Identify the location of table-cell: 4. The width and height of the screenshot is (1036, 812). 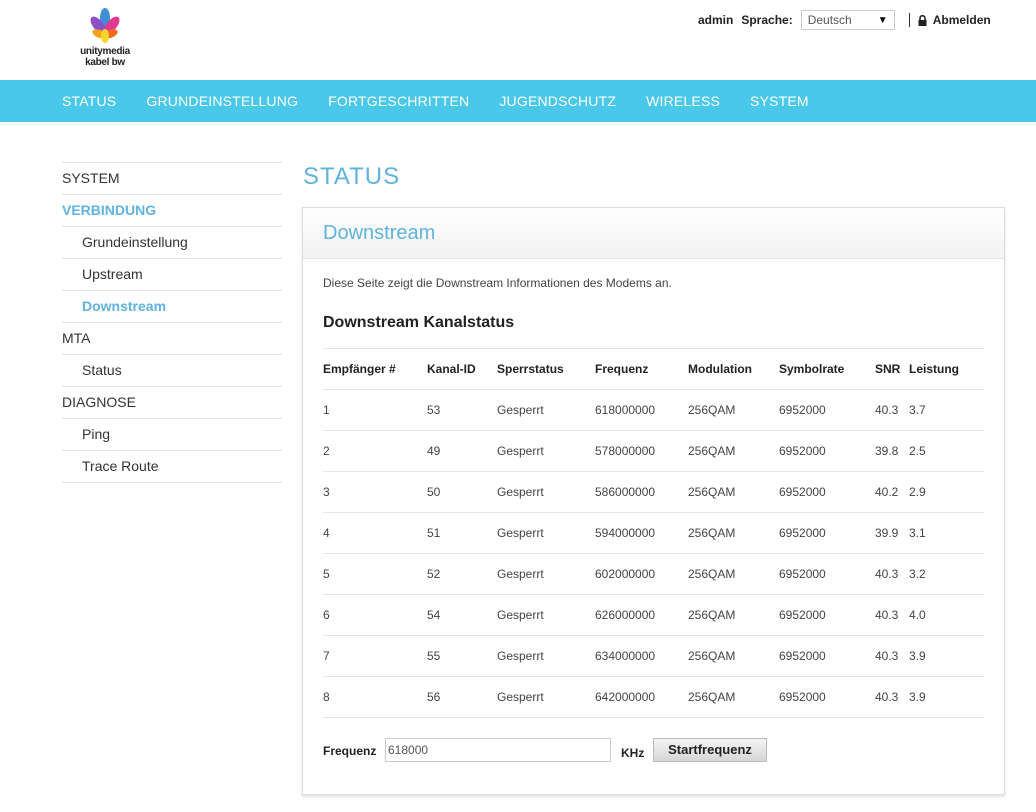
(326, 533).